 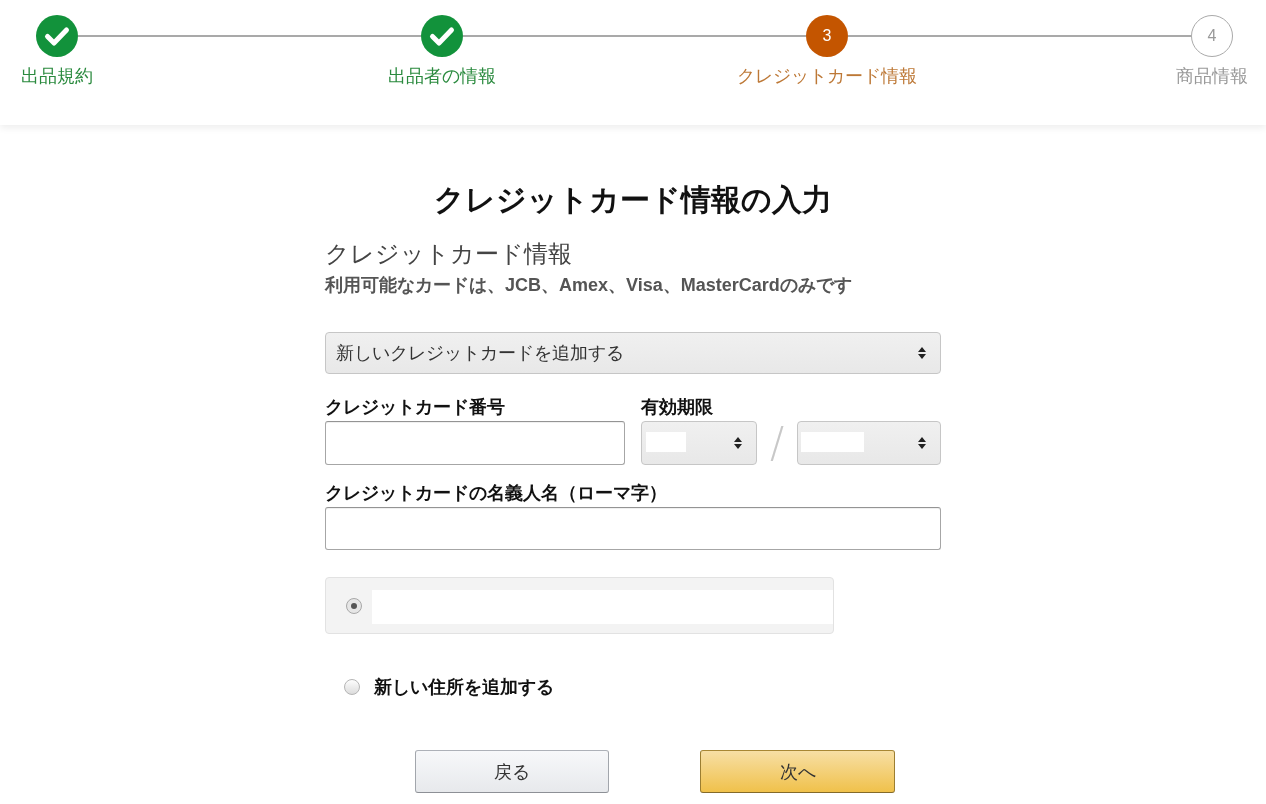 What do you see at coordinates (699, 443) in the screenshot?
I see `month-select` at bounding box center [699, 443].